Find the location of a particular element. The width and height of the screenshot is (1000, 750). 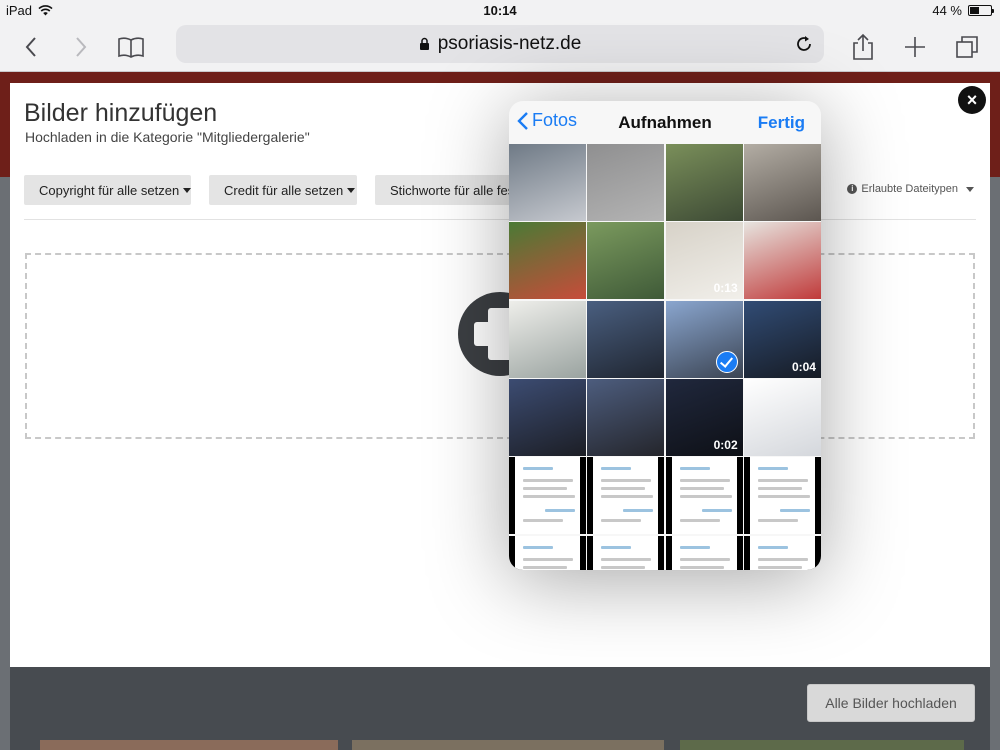

tabs-button is located at coordinates (967, 47).